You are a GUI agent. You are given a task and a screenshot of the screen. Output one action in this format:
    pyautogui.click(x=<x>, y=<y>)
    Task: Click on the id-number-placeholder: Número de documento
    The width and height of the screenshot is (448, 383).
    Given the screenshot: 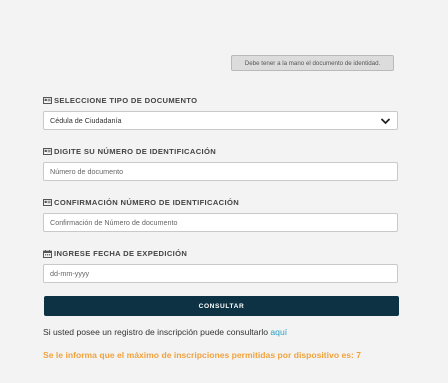 What is the action you would take?
    pyautogui.click(x=87, y=171)
    